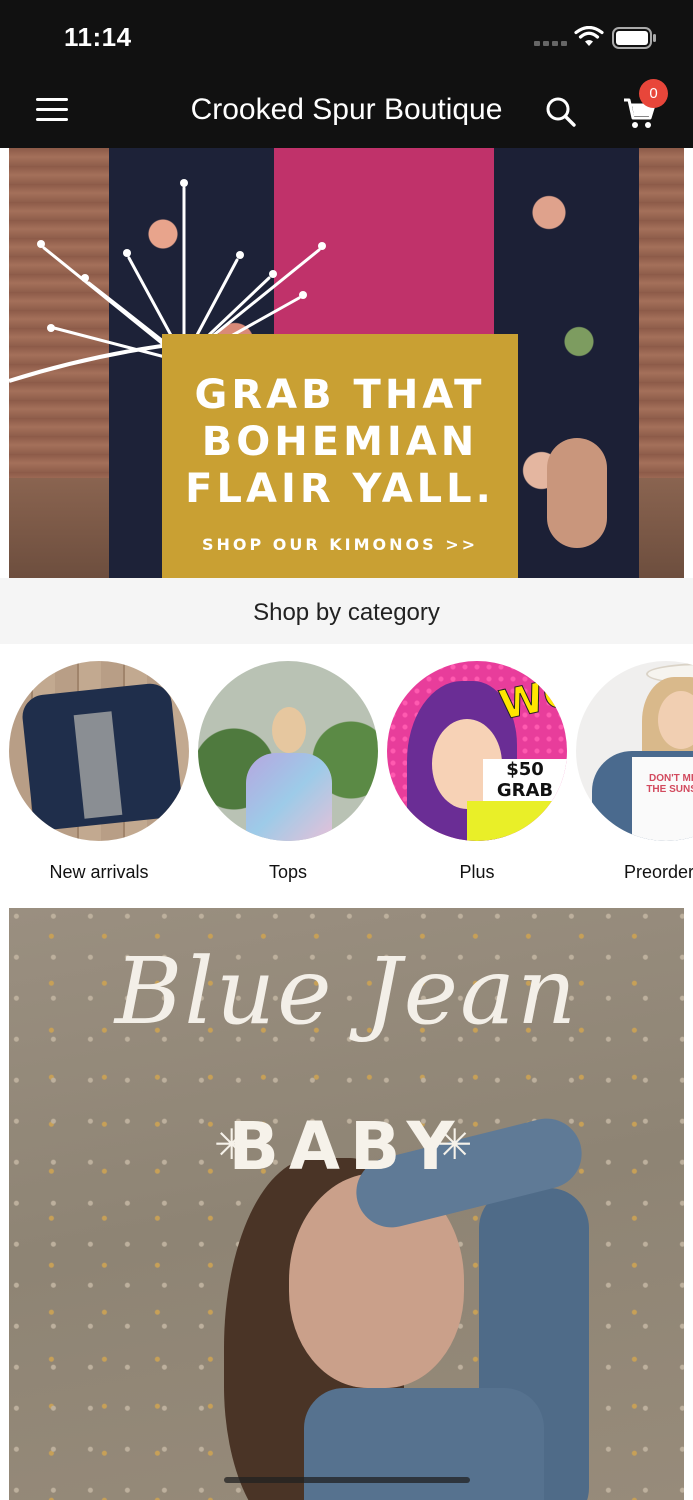 Image resolution: width=693 pixels, height=1500 pixels. What do you see at coordinates (589, 36) in the screenshot?
I see `wifi-icon` at bounding box center [589, 36].